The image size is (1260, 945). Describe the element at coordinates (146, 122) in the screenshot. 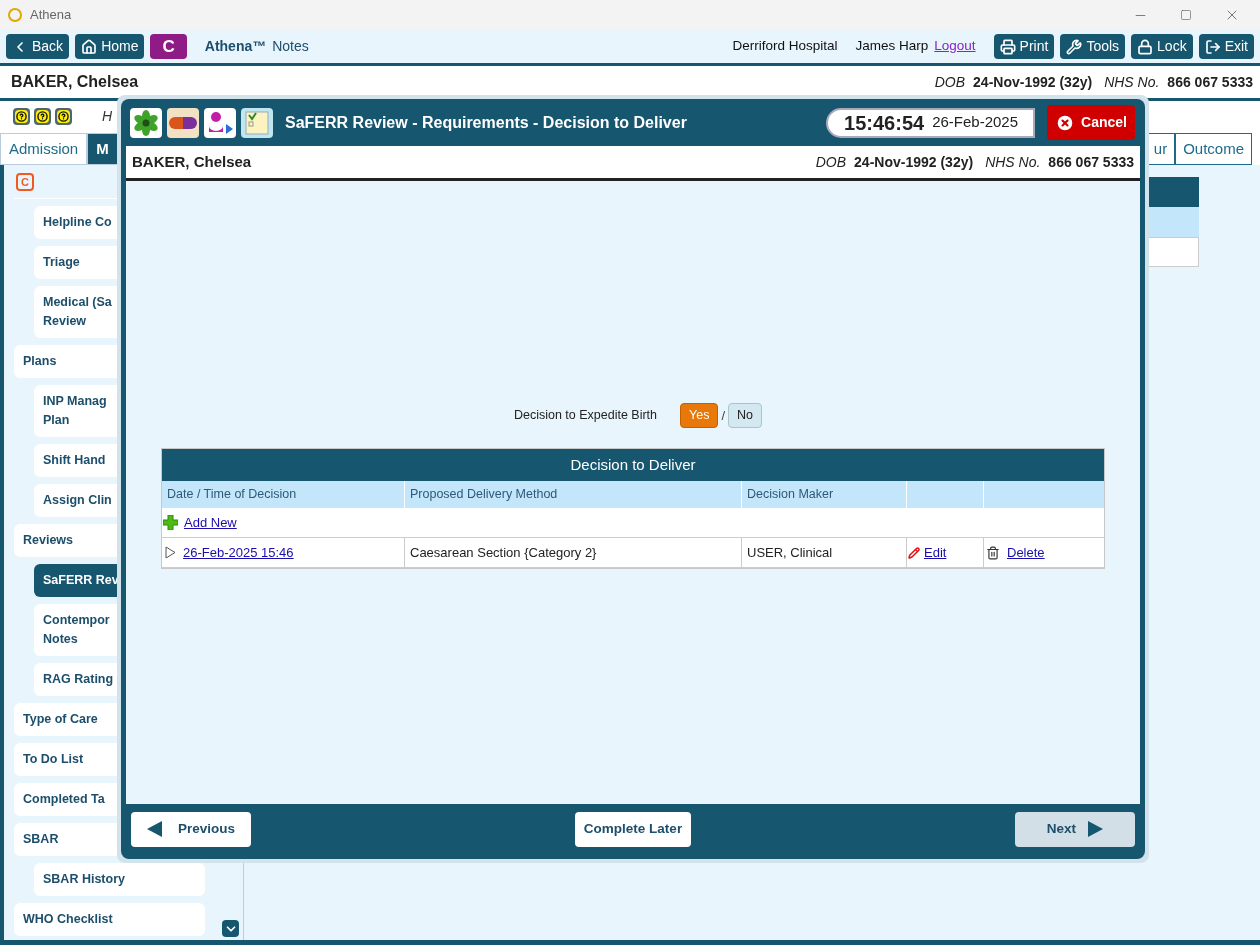

I see `flower-icon` at that location.